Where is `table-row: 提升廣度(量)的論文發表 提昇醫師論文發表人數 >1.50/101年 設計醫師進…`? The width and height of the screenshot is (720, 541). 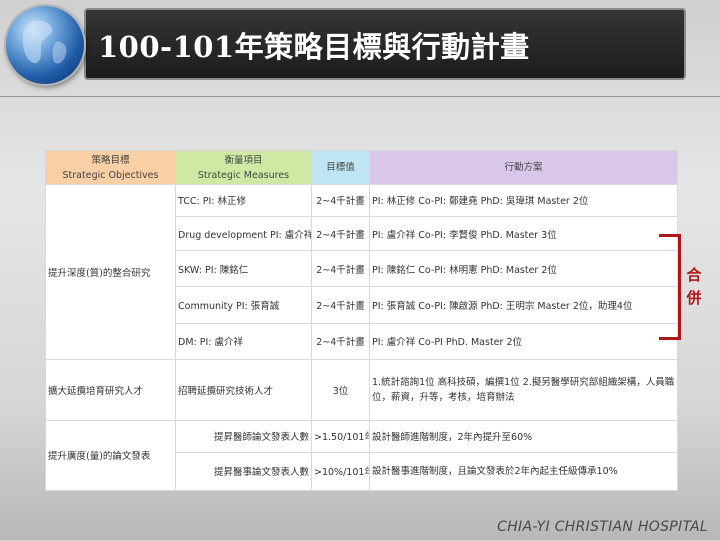
table-row: 提升廣度(量)的論文發表 提昇醫師論文發表人數 >1.50/101年 設計醫師進… is located at coordinates (361, 455).